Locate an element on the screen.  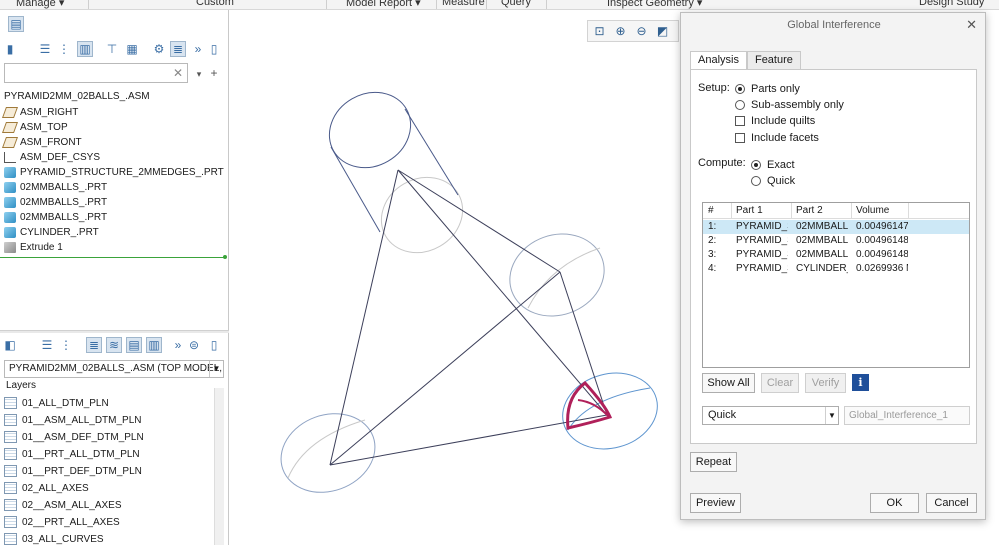
refit-icon: ⊡ is located at coordinates (599, 31).